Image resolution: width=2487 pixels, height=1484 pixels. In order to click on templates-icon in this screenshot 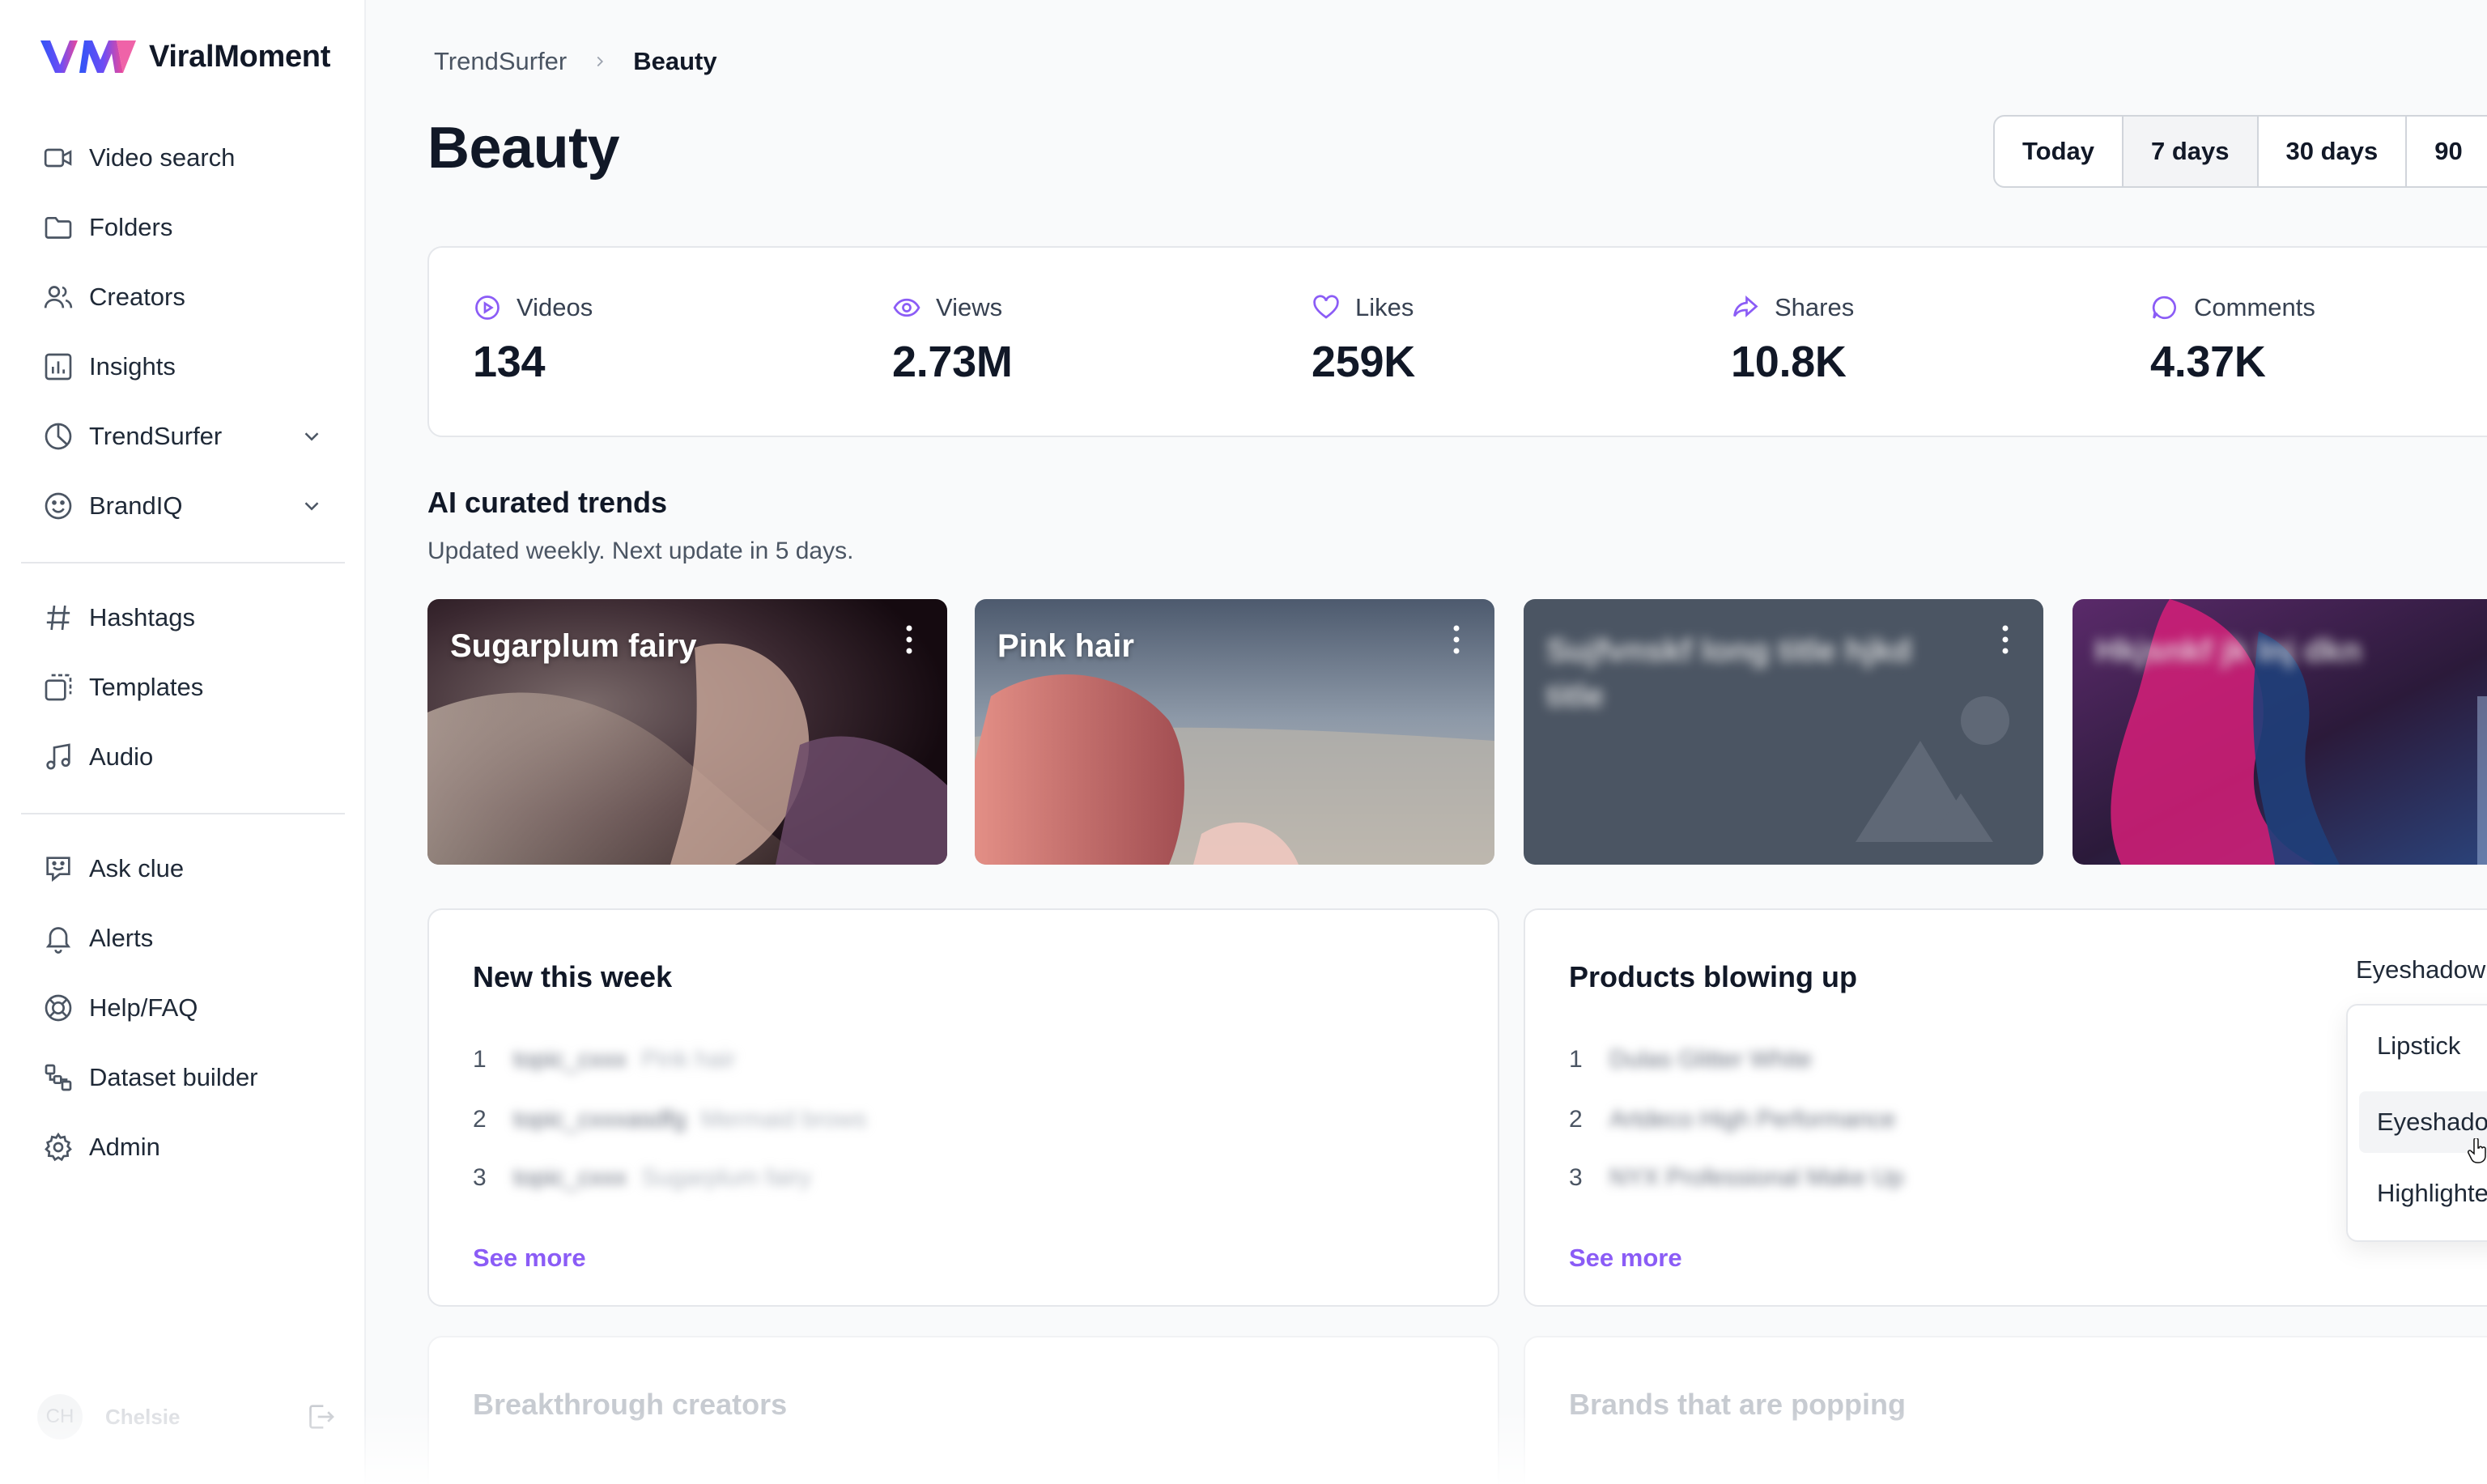, I will do `click(58, 687)`.